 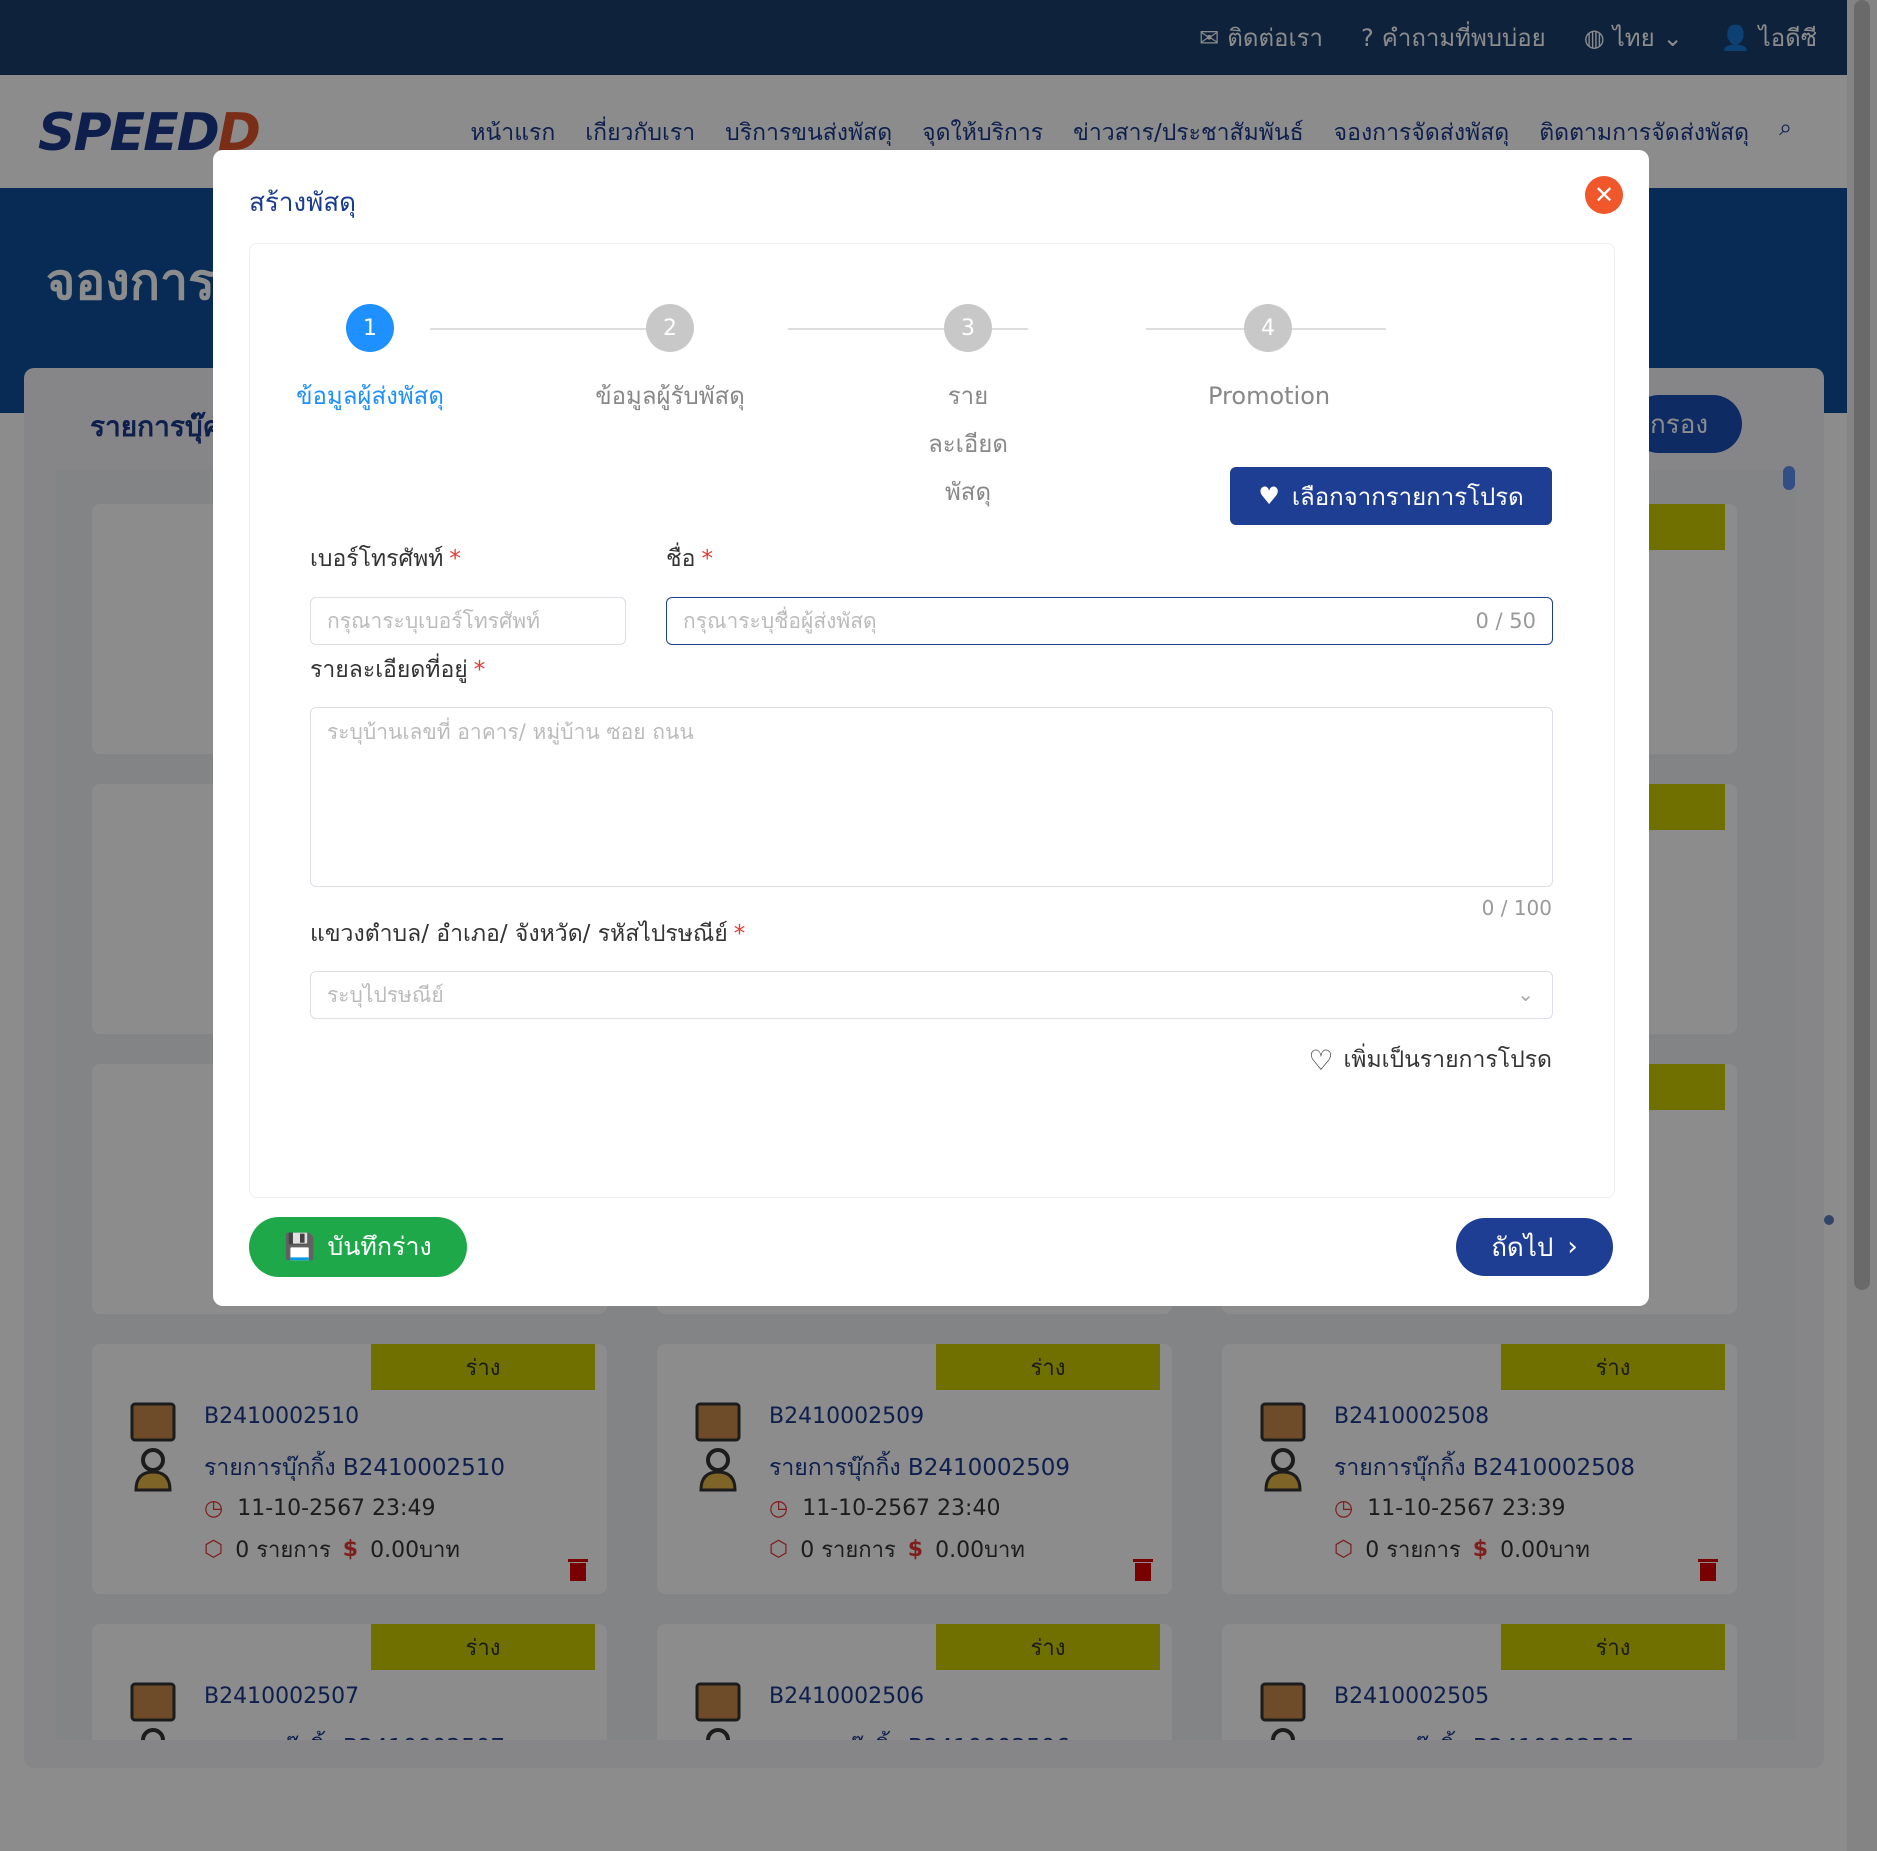 What do you see at coordinates (1391, 496) in the screenshot?
I see `select-from-favorites-button: ♥ เลือกจากรายการโปรด` at bounding box center [1391, 496].